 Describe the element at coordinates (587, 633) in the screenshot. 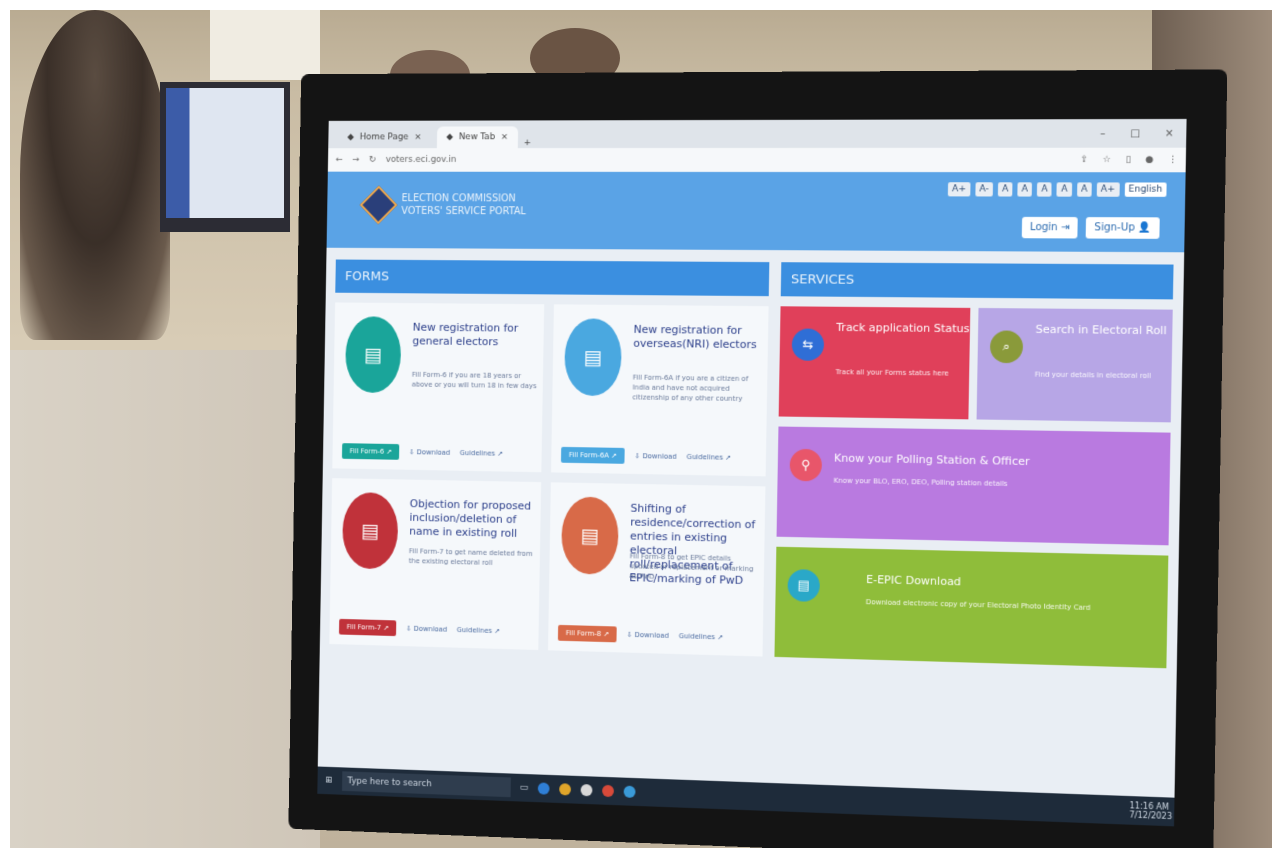

I see `apply-form-button: Fill Form-8 ↗` at that location.